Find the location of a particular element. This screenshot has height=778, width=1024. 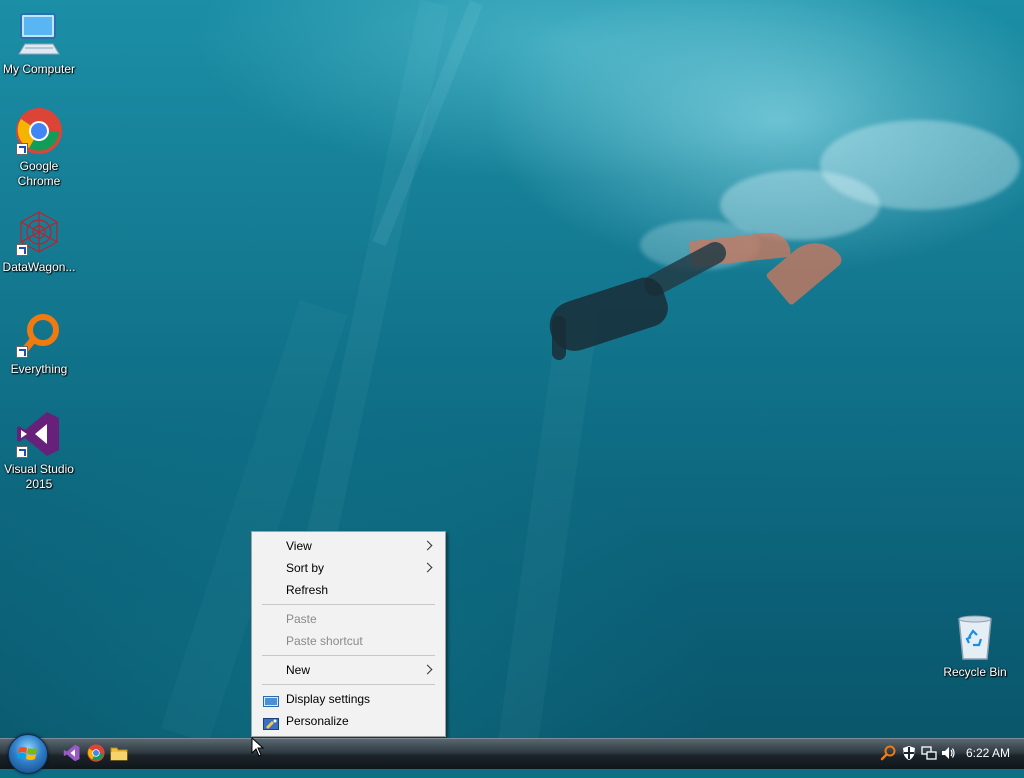

display-settings-icon is located at coordinates (271, 700).